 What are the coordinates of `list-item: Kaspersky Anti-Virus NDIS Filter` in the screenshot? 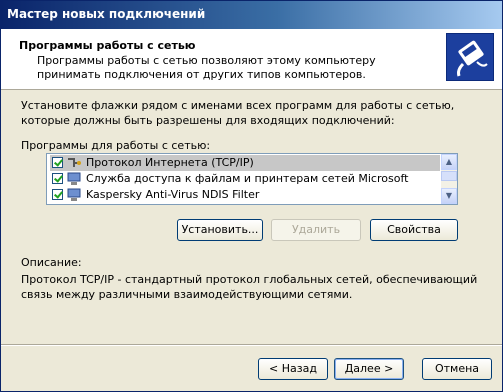 It's located at (245, 195).